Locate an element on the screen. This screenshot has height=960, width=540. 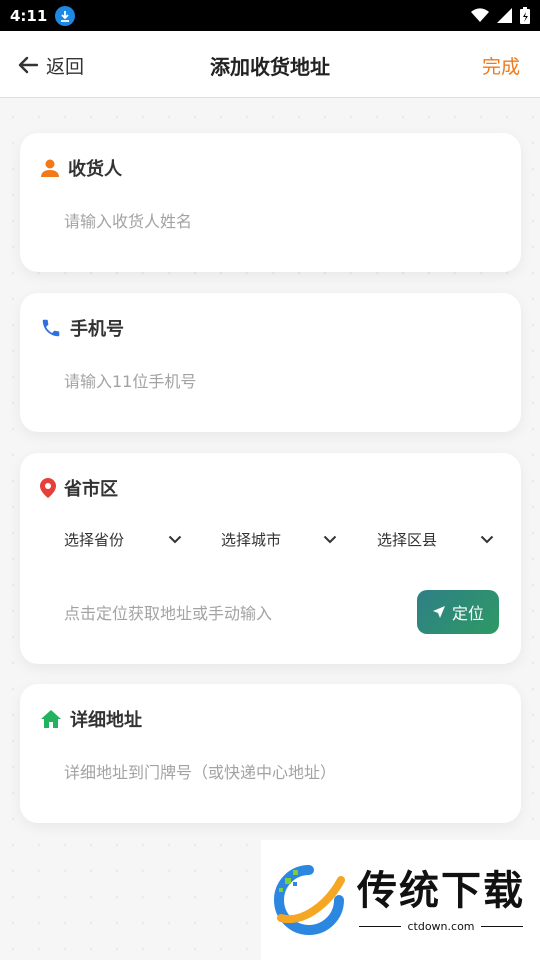
app-header: 返回 添加收货地址 完成 is located at coordinates (270, 64).